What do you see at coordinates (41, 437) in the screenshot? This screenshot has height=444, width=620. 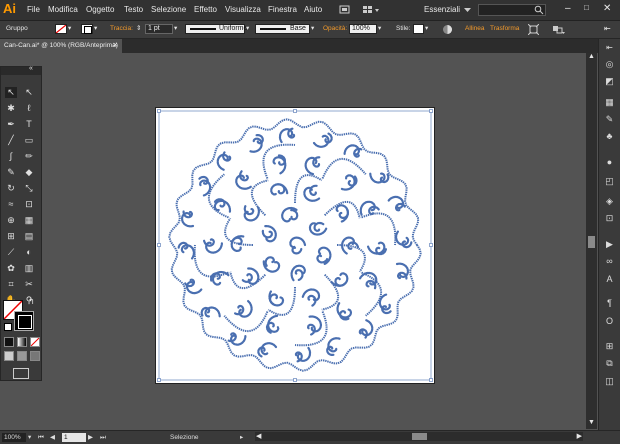 I see `first-artboard-icon: ⏮` at bounding box center [41, 437].